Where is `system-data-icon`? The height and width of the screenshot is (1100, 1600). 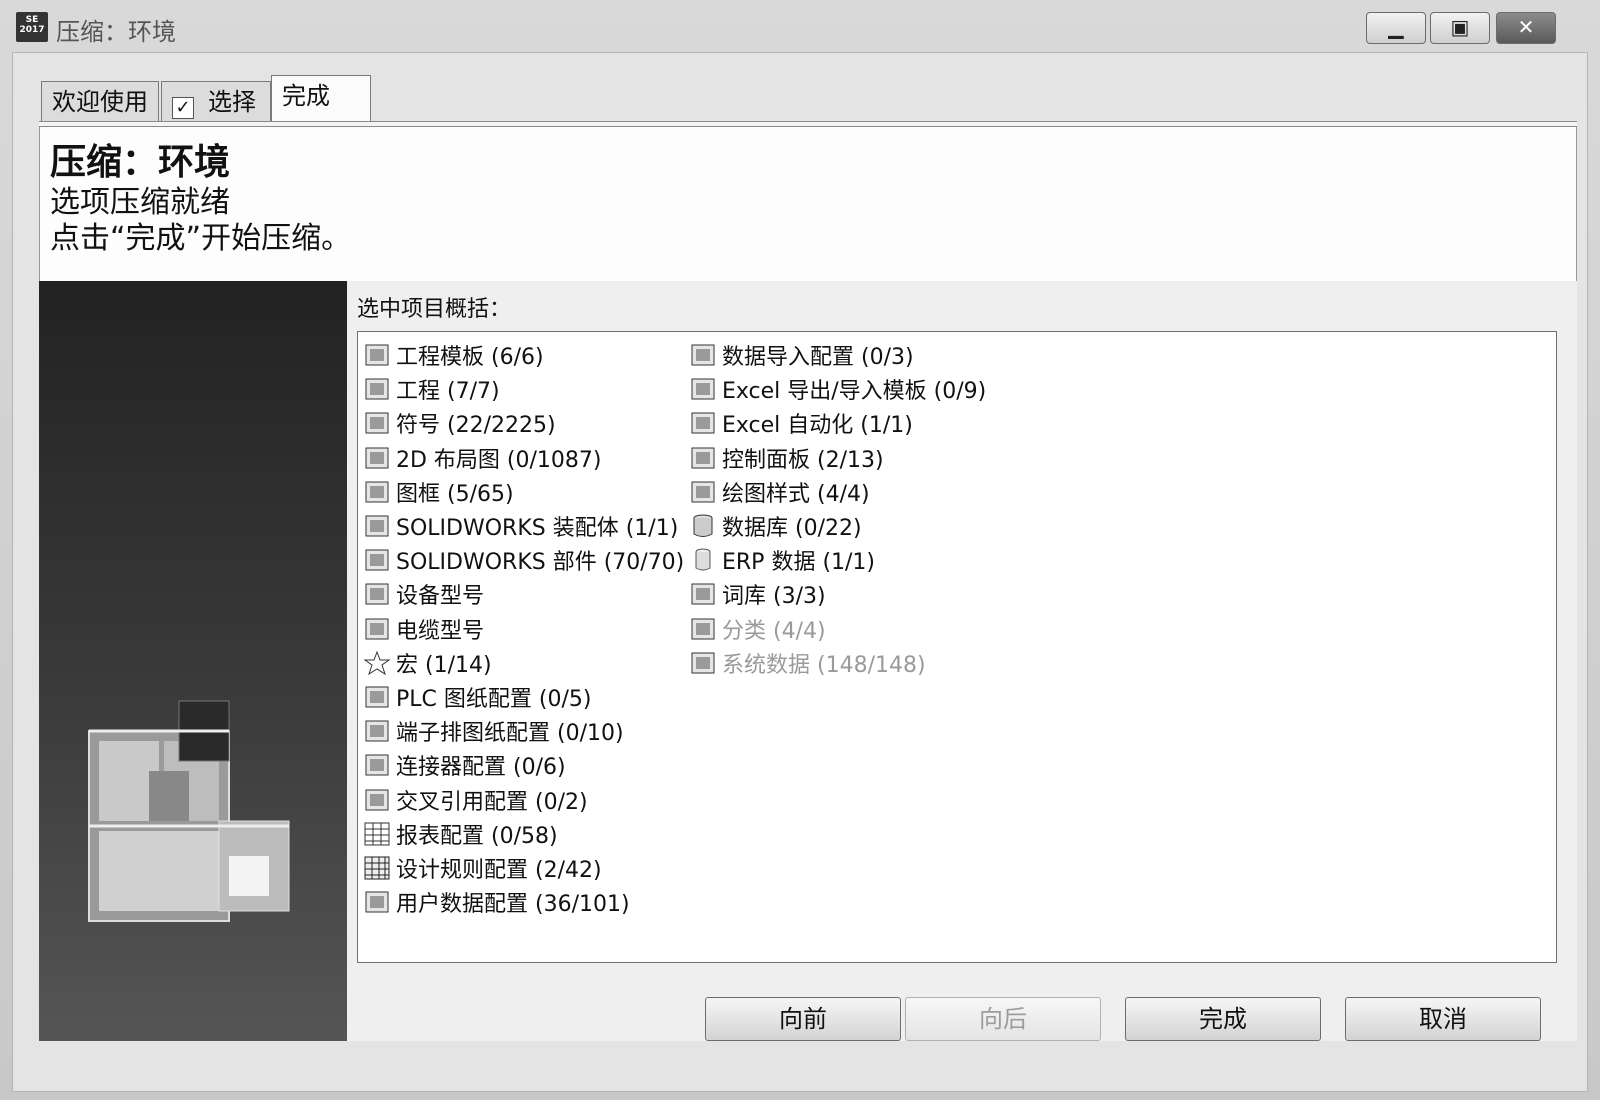
system-data-icon is located at coordinates (703, 663).